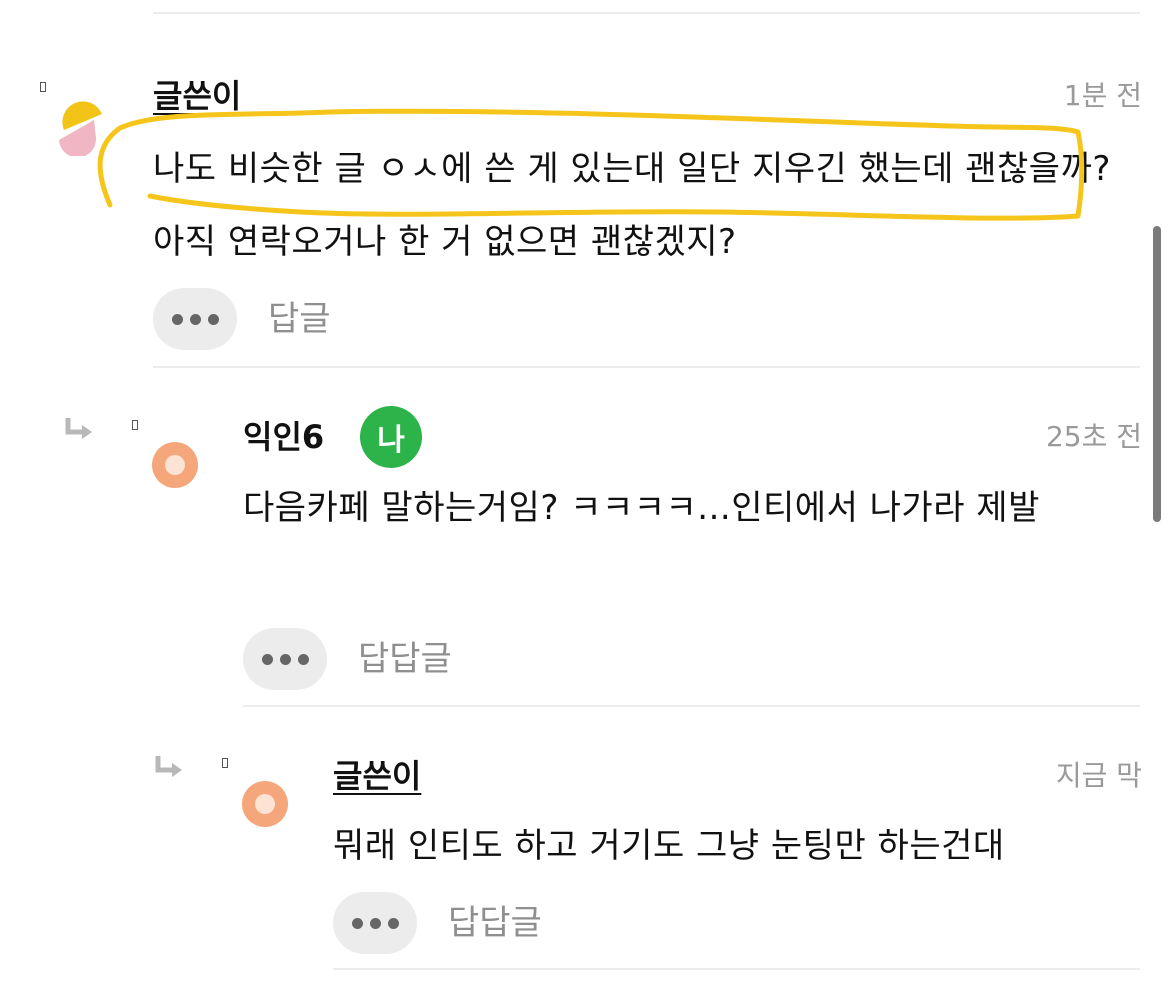 The width and height of the screenshot is (1169, 992). I want to click on top-divider, so click(646, 13).